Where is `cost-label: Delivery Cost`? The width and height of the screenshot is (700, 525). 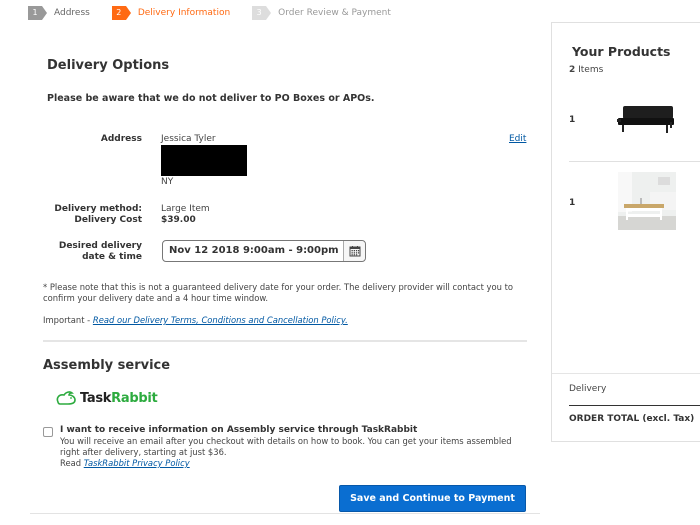
cost-label: Delivery Cost is located at coordinates (108, 220).